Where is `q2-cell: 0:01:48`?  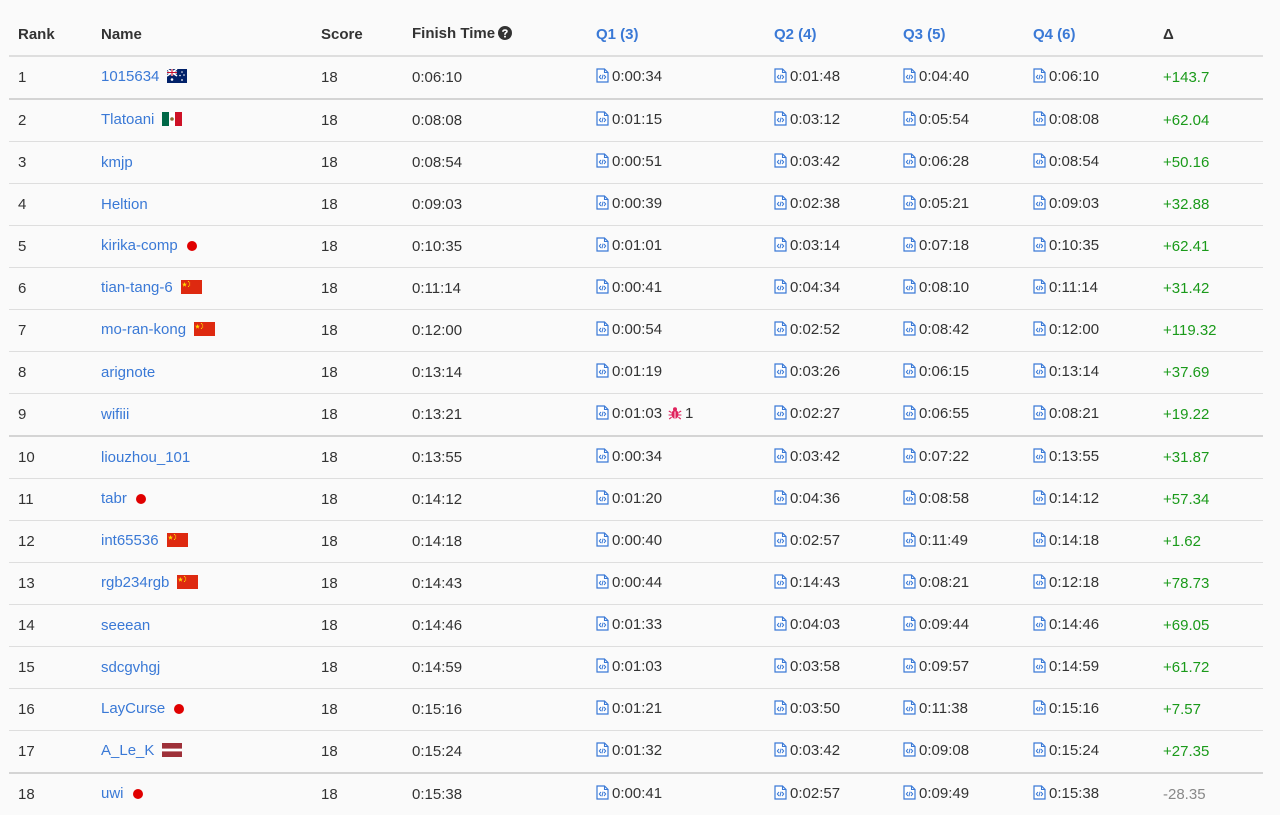
q2-cell: 0:01:48 is located at coordinates (829, 77).